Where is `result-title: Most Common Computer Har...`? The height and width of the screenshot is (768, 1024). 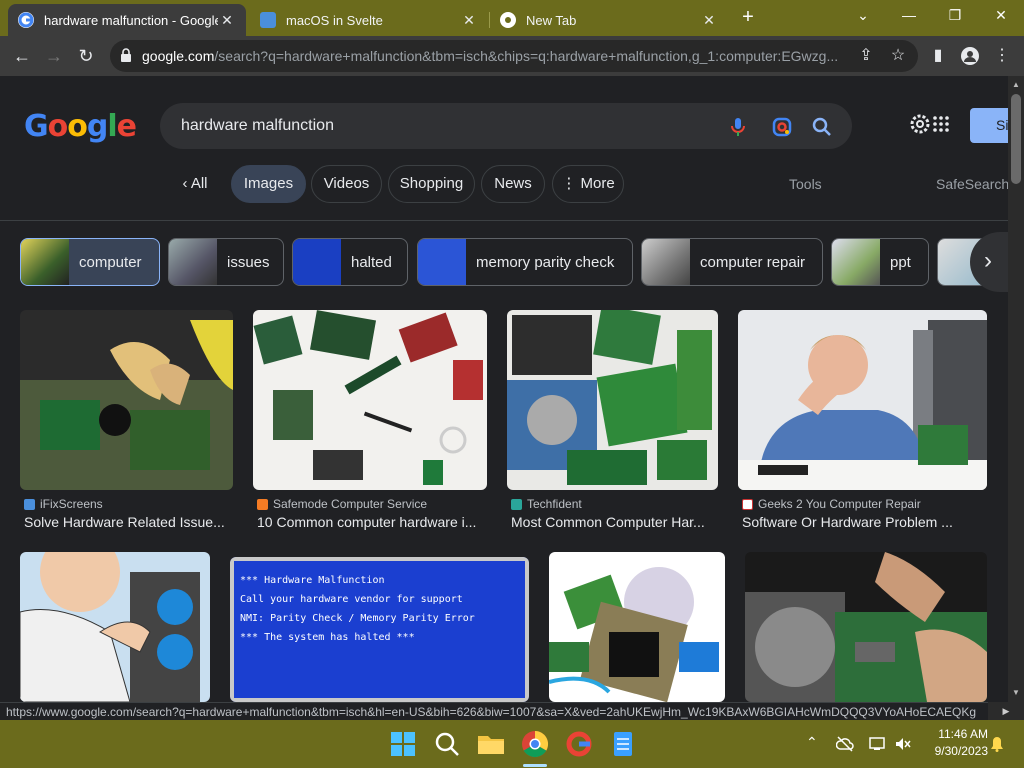
result-title: Most Common Computer Har... is located at coordinates (612, 522).